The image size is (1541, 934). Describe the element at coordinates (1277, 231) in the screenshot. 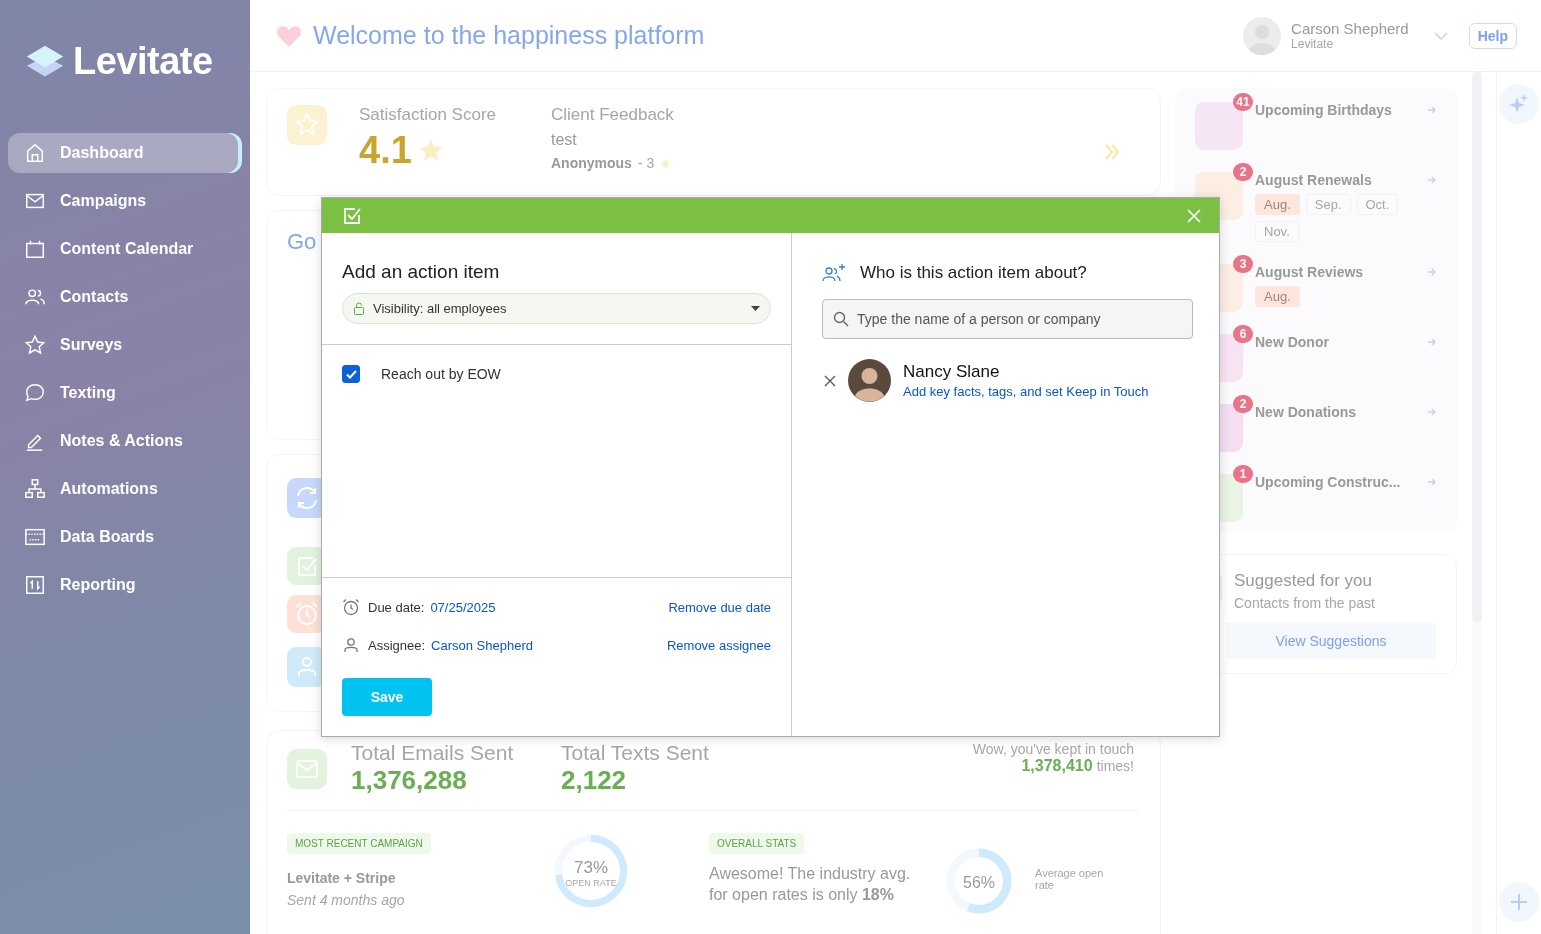

I see `month-tag: Nov.` at that location.